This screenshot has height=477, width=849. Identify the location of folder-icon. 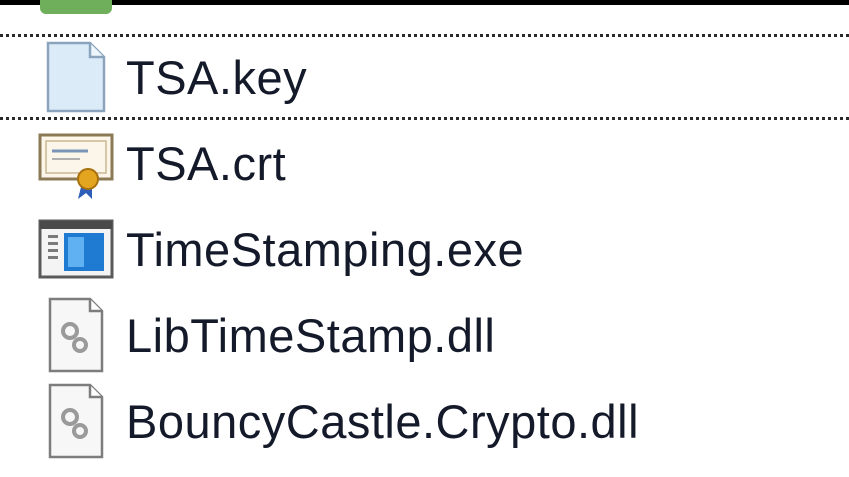
(76, 7).